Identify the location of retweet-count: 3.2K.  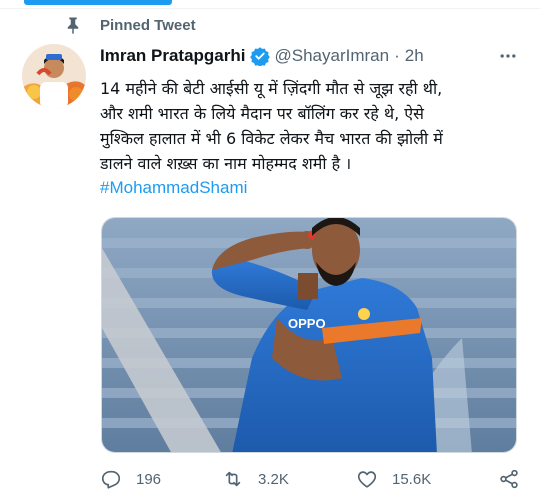
(273, 479).